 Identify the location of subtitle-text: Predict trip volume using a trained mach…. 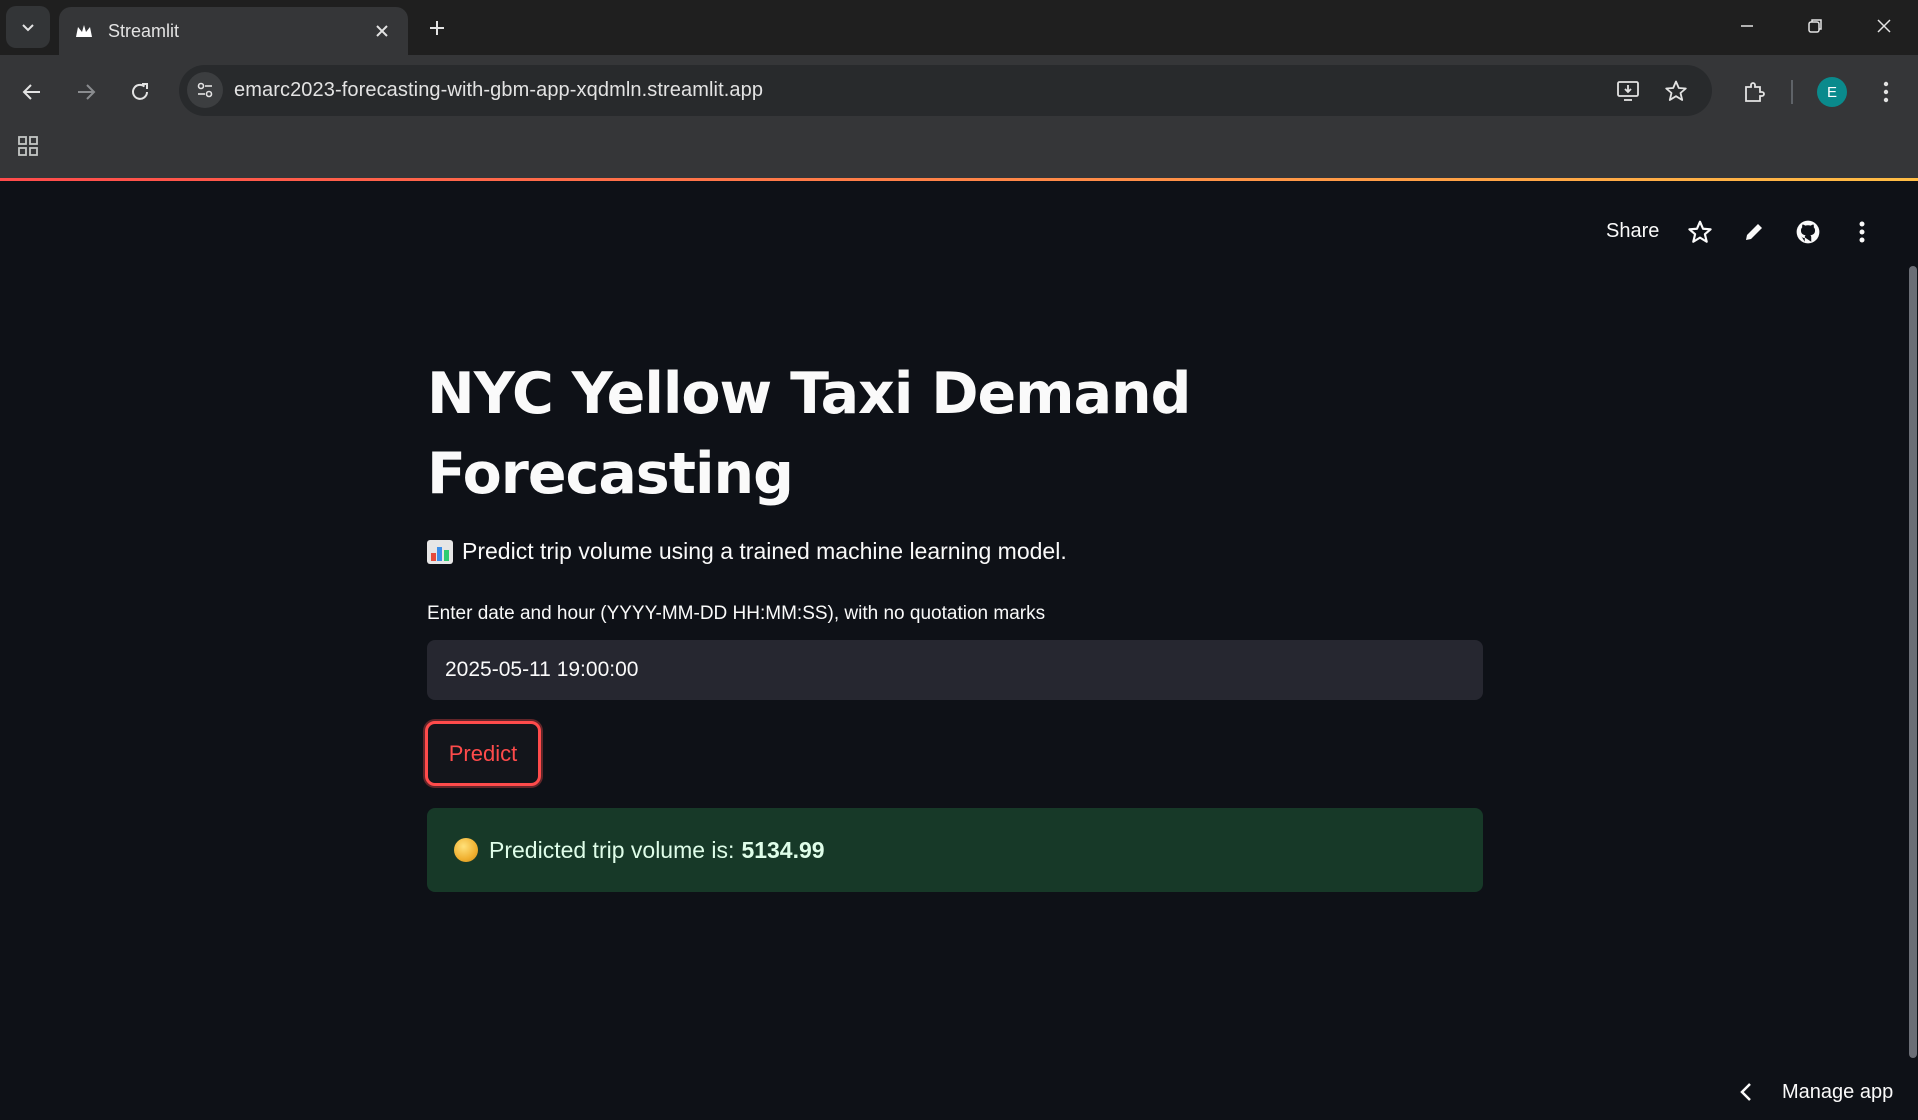
(764, 551).